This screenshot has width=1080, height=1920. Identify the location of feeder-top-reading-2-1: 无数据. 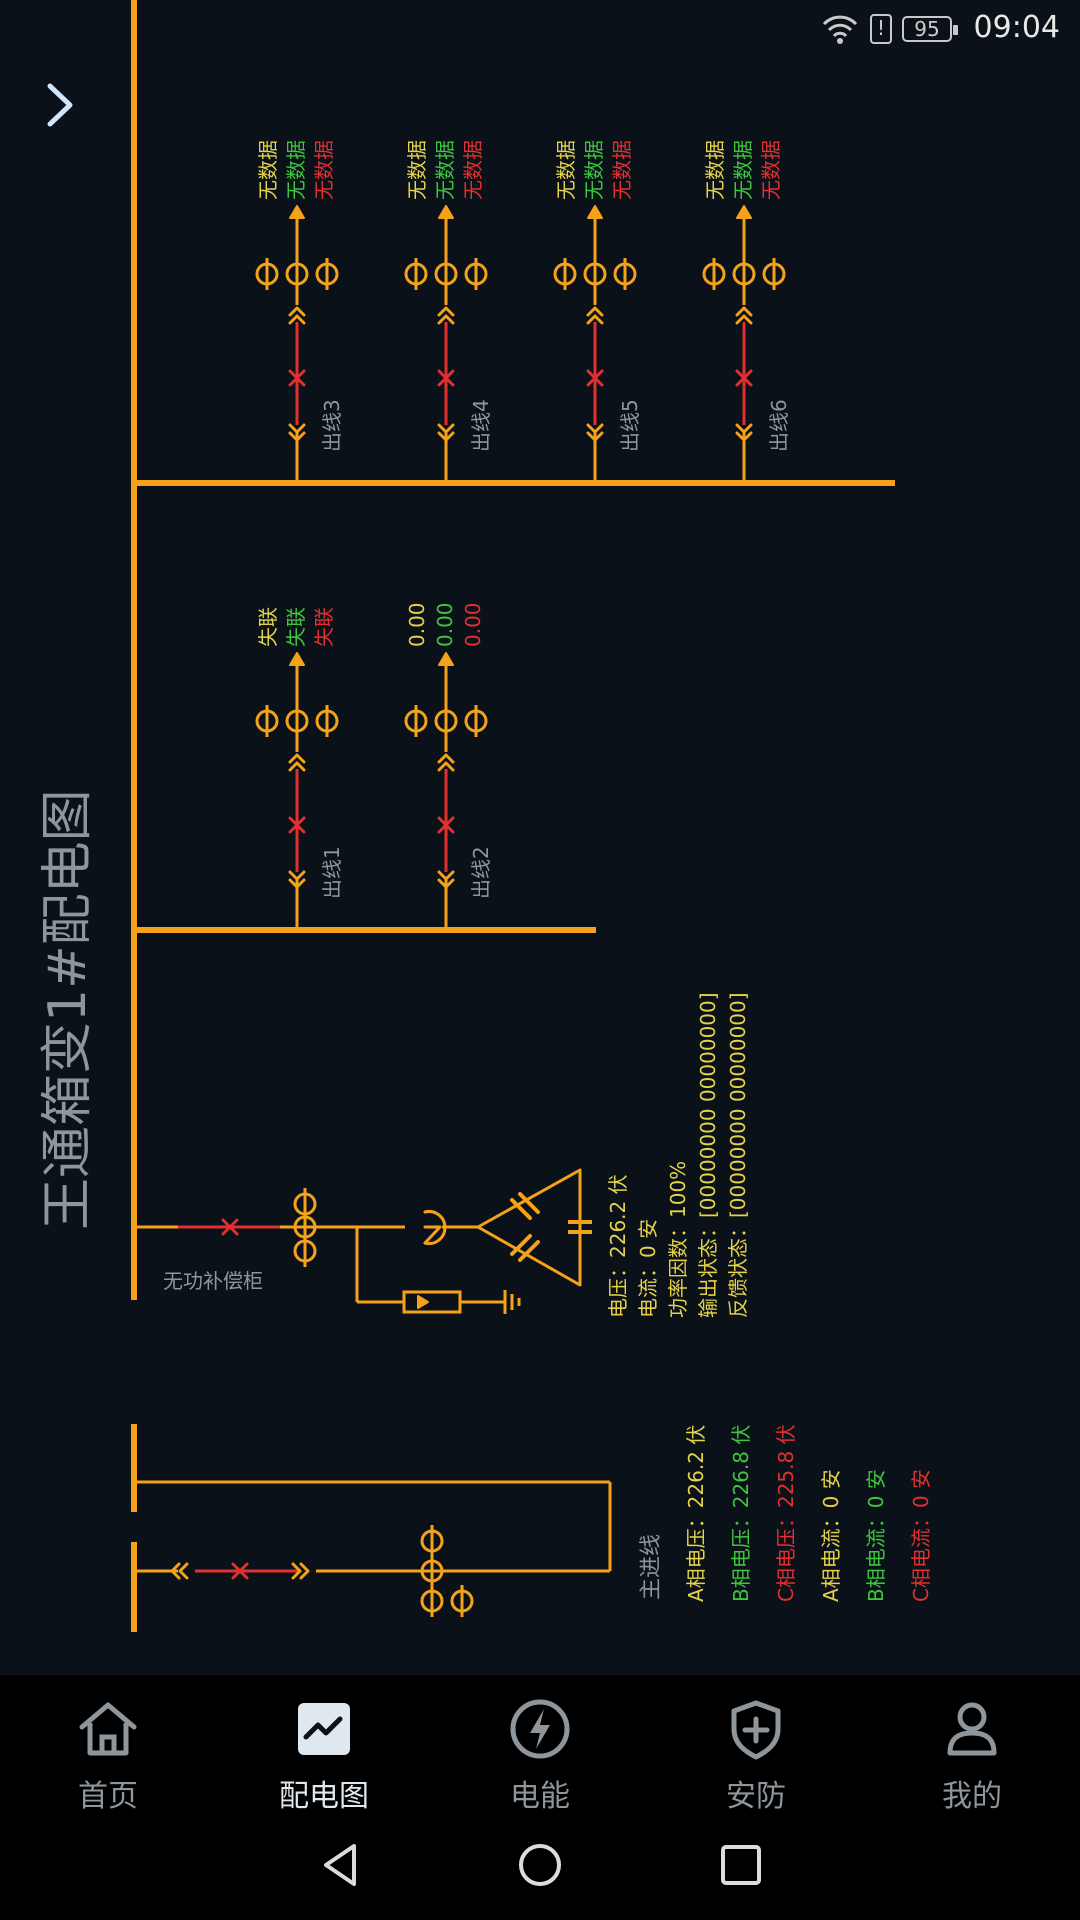
(594, 170).